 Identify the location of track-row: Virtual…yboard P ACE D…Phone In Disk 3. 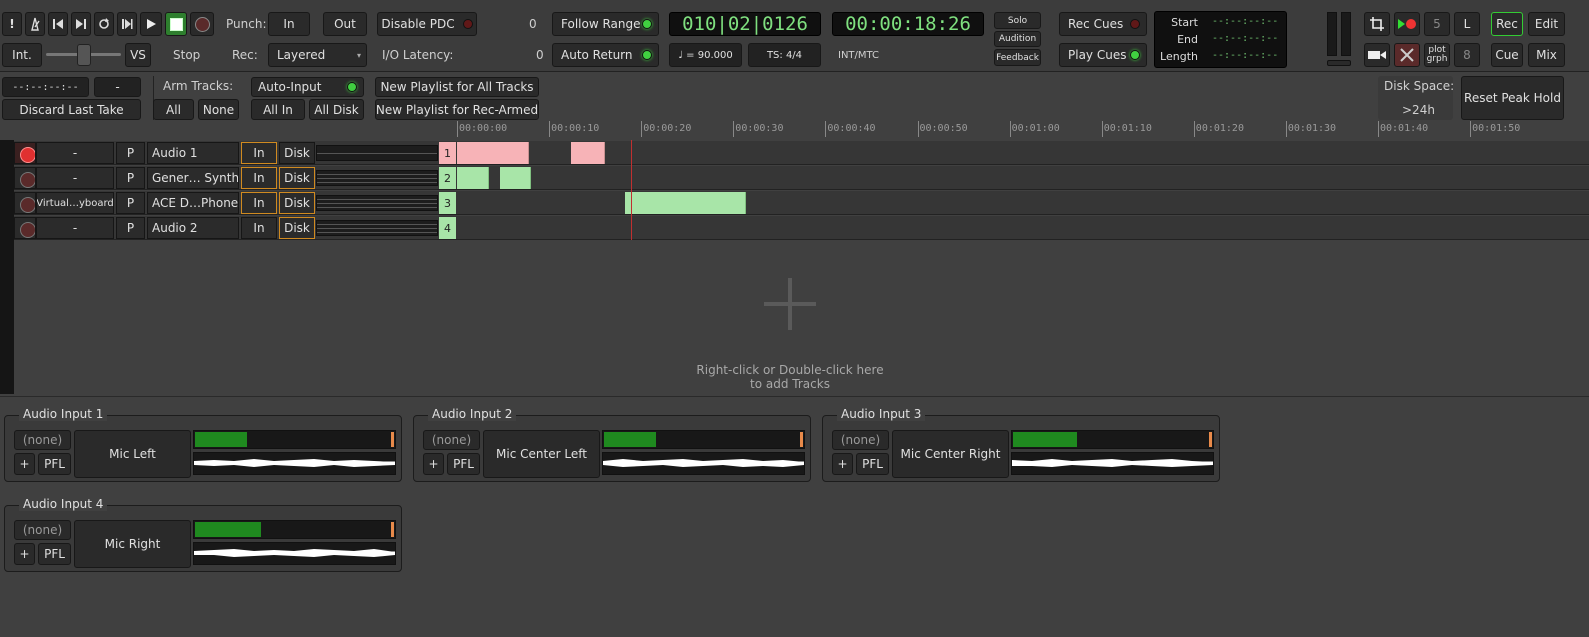
(801, 203).